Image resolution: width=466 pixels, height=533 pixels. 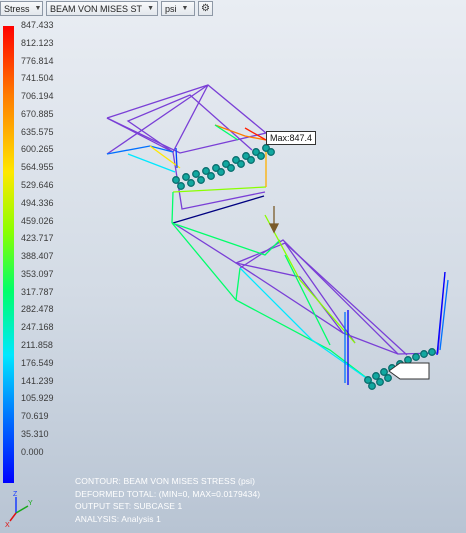 What do you see at coordinates (30, 503) in the screenshot?
I see `triad-y-label: Y` at bounding box center [30, 503].